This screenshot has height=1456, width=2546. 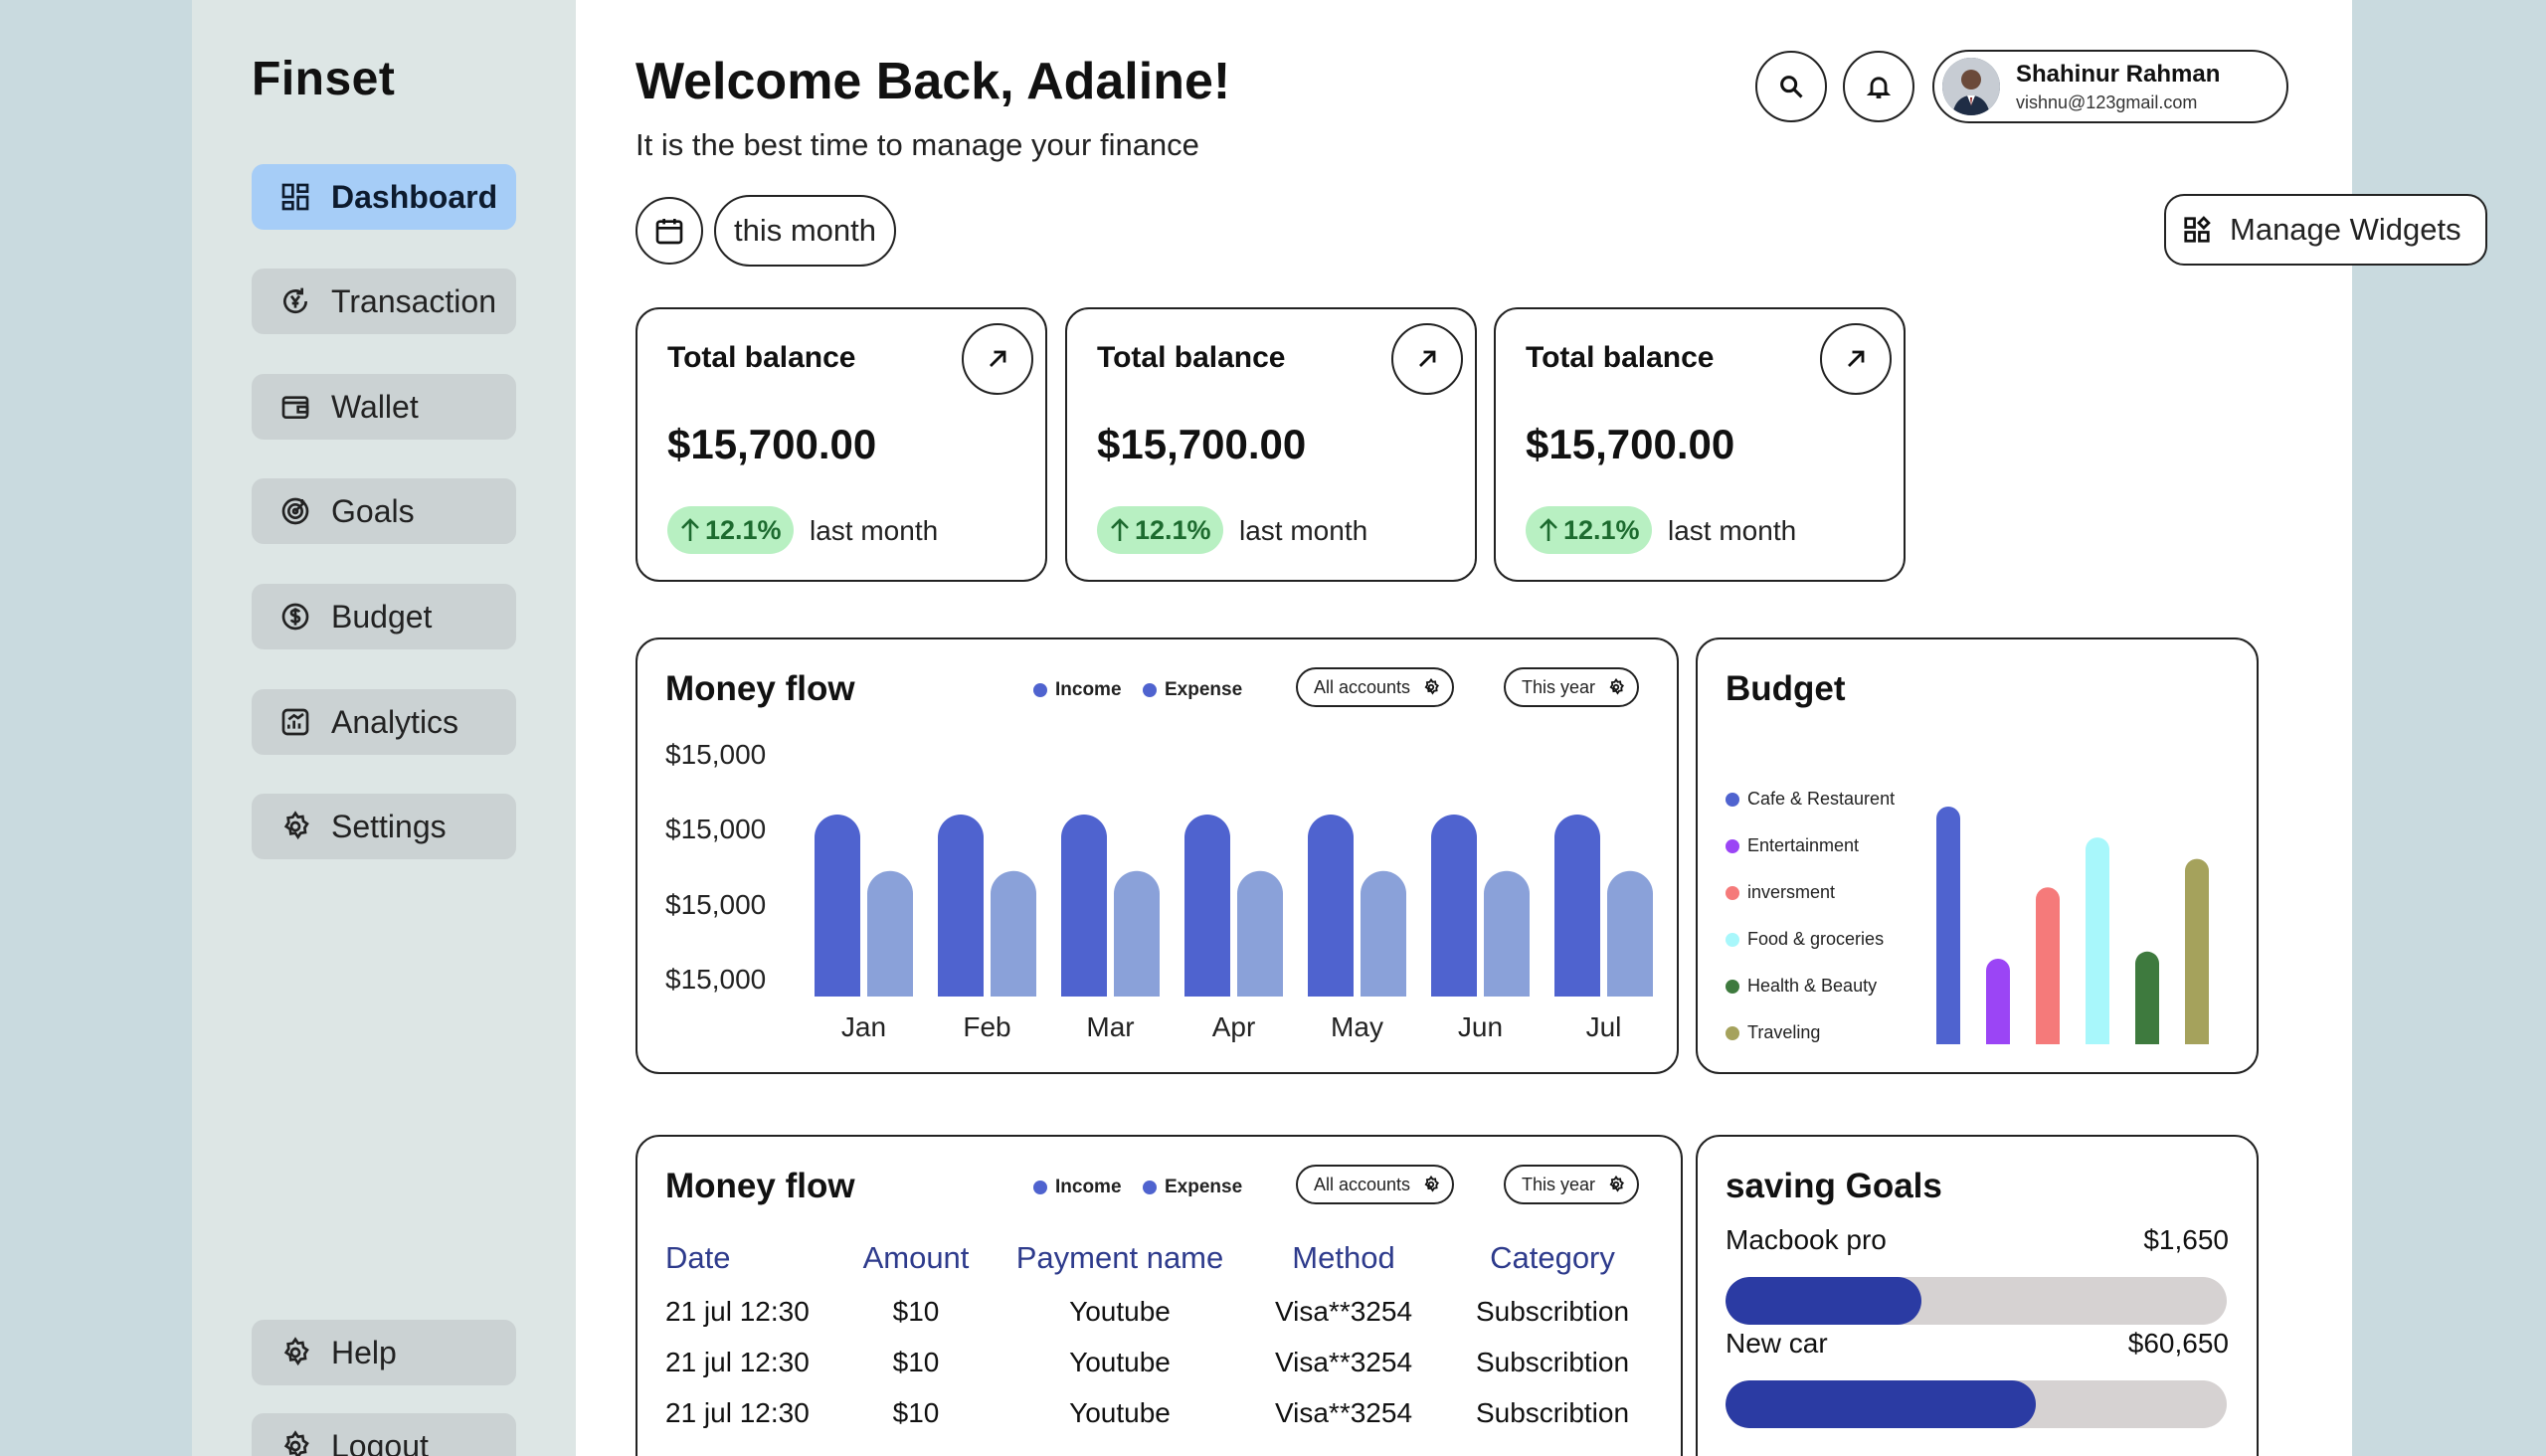 I want to click on column-header-method: Method, so click(x=1343, y=1258).